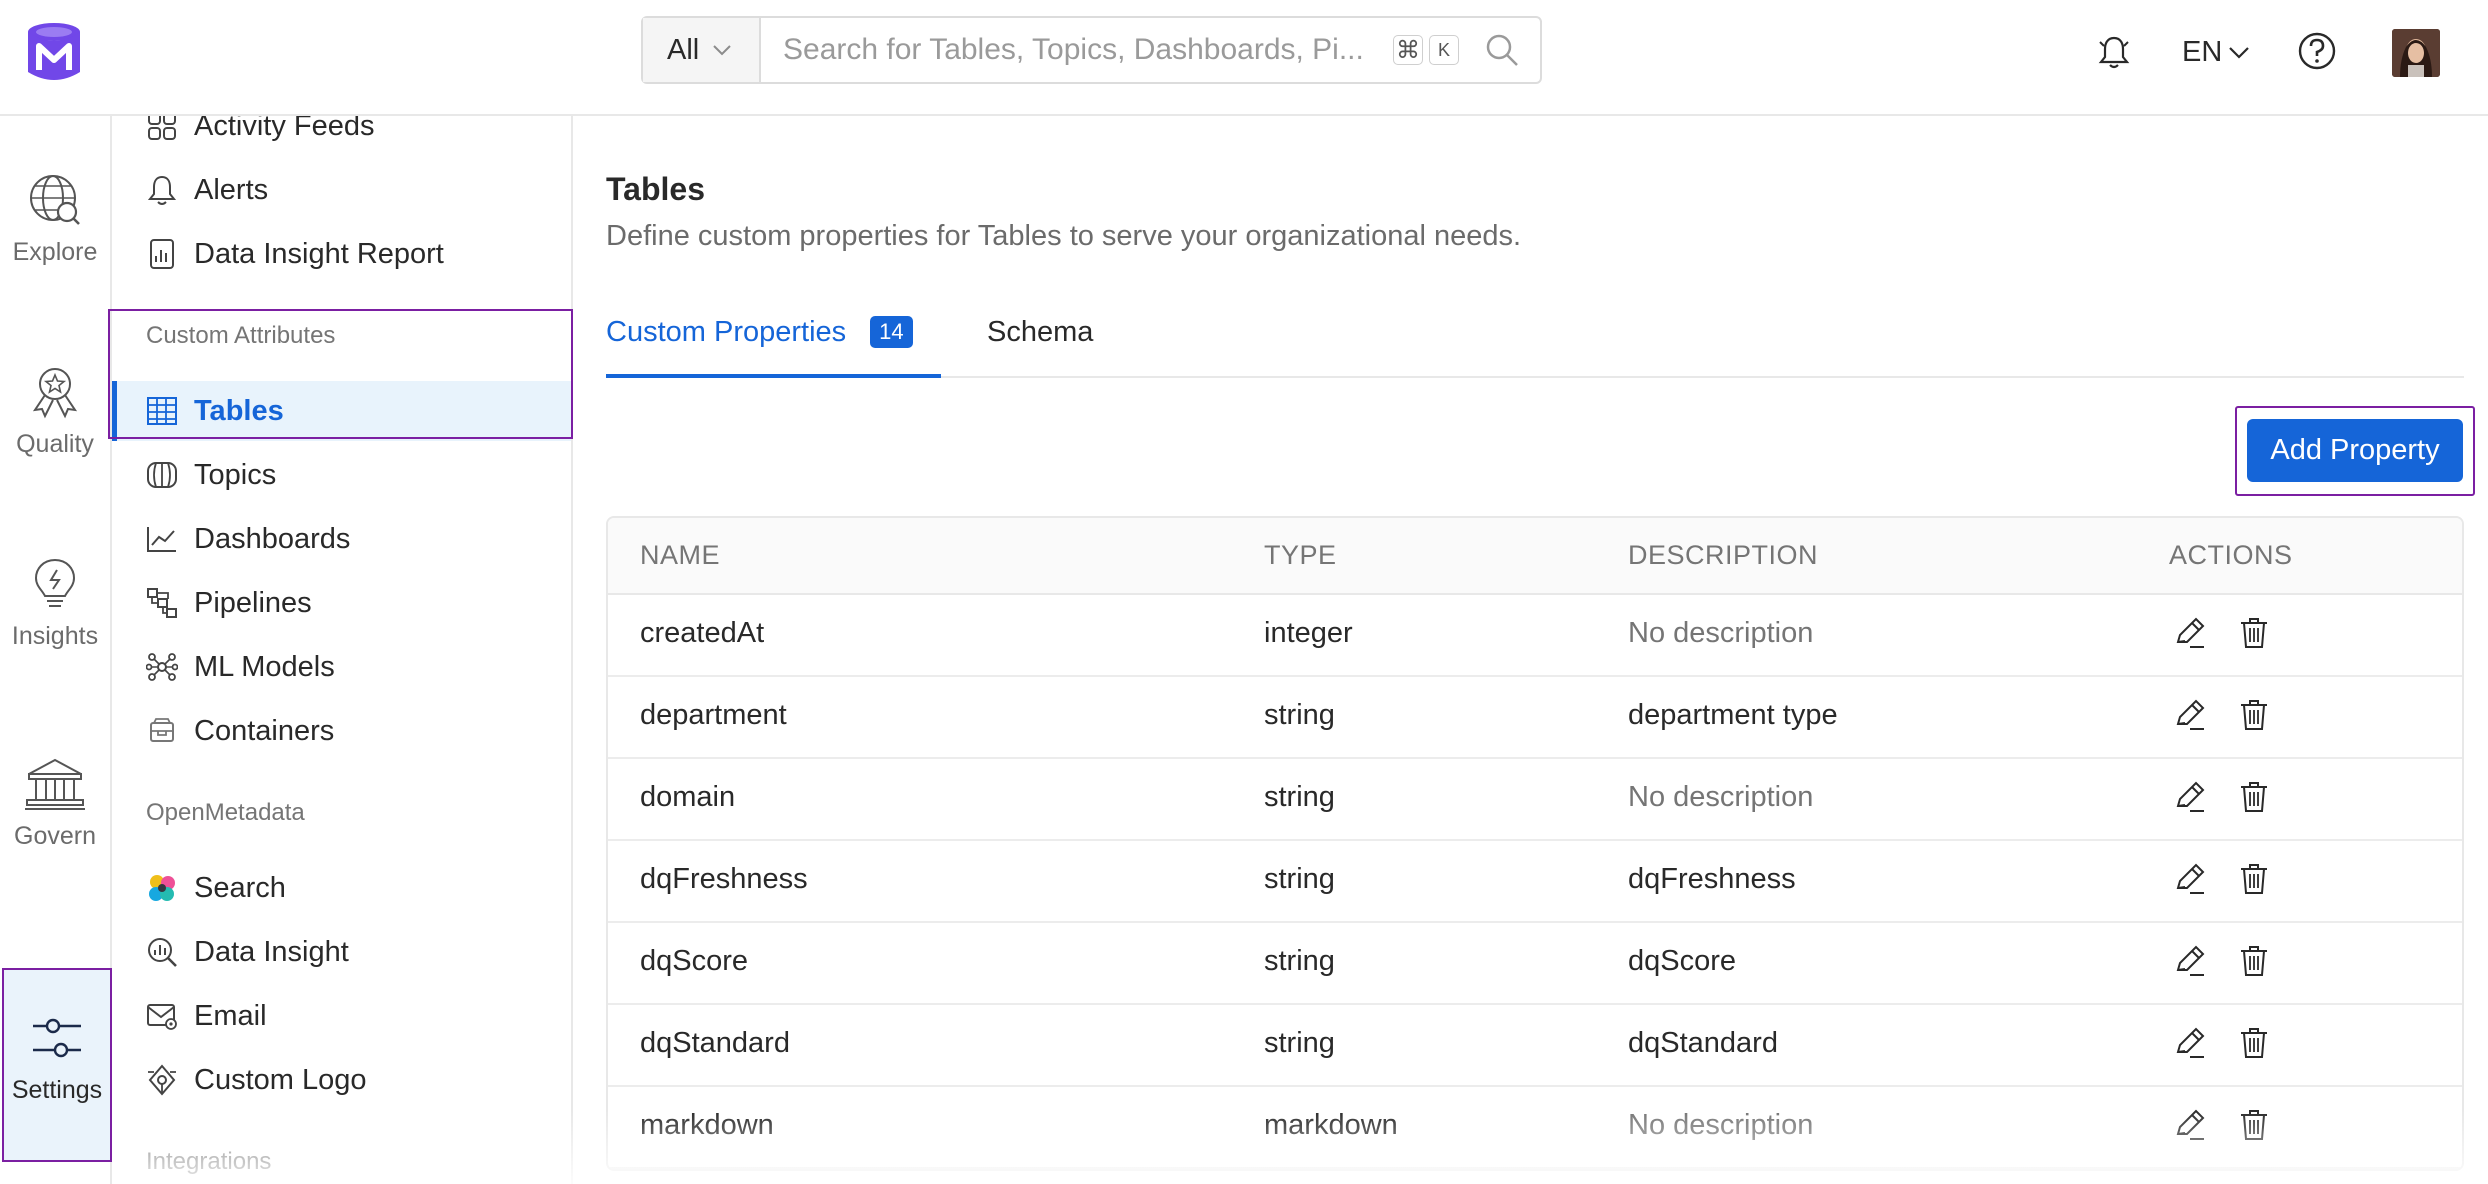 Image resolution: width=2488 pixels, height=1184 pixels. What do you see at coordinates (55, 252) in the screenshot?
I see `rail-label-explore: Explore` at bounding box center [55, 252].